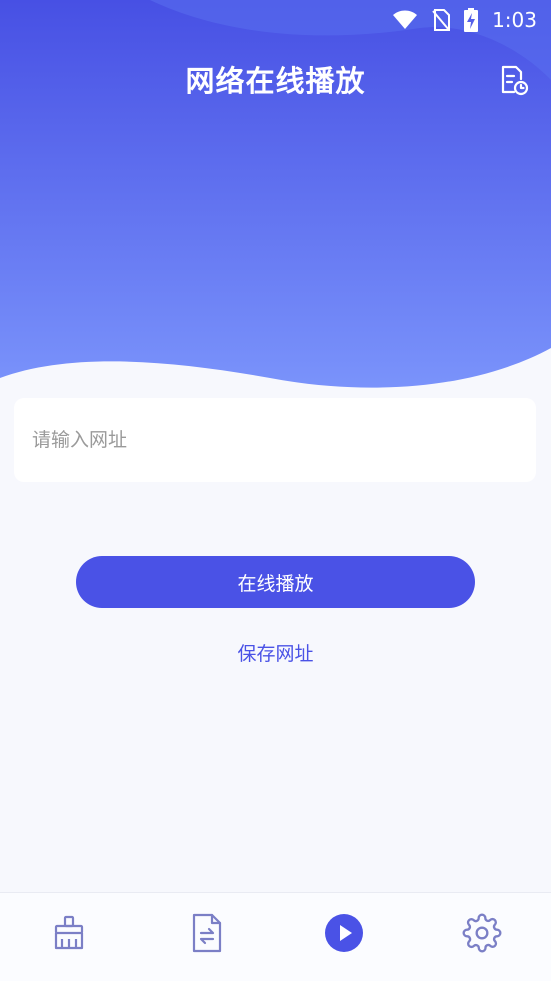 This screenshot has height=981, width=551. Describe the element at coordinates (471, 20) in the screenshot. I see `battery-charging-icon` at that location.